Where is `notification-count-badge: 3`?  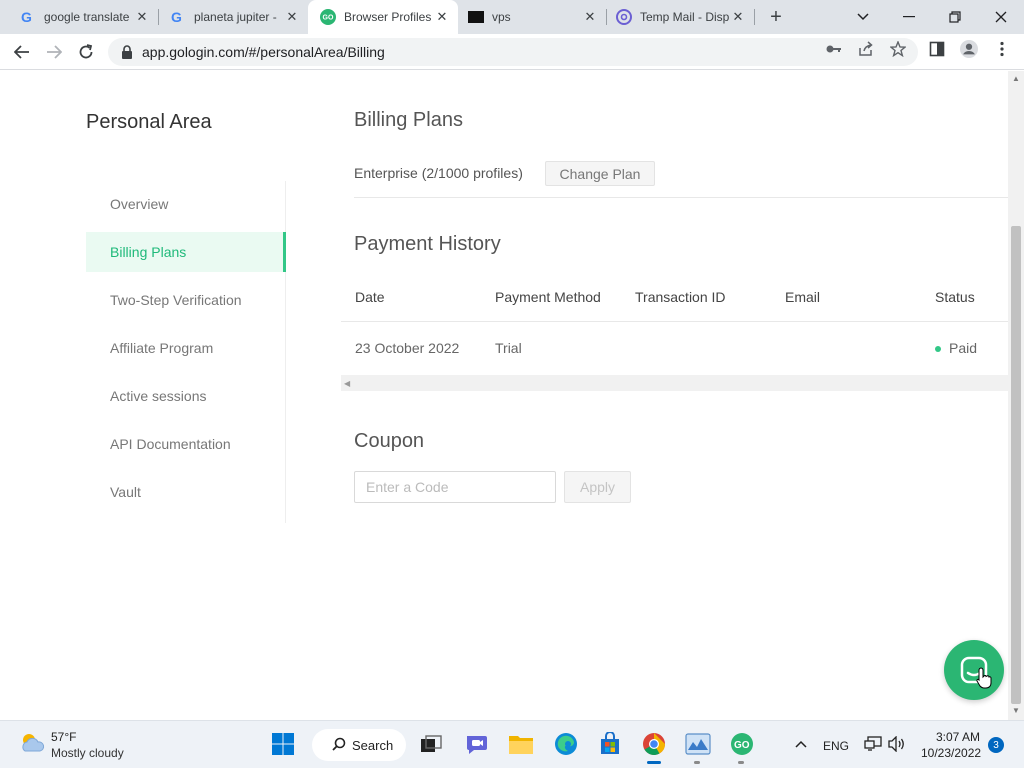 notification-count-badge: 3 is located at coordinates (996, 745).